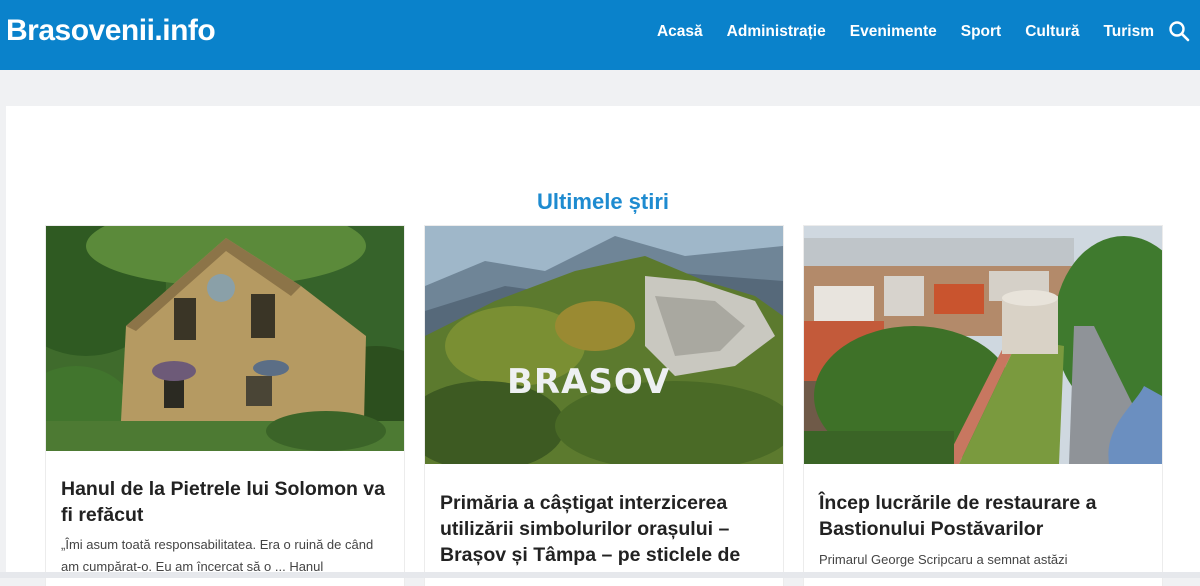 The height and width of the screenshot is (586, 1200). What do you see at coordinates (983, 345) in the screenshot?
I see `news-card-image-bastion` at bounding box center [983, 345].